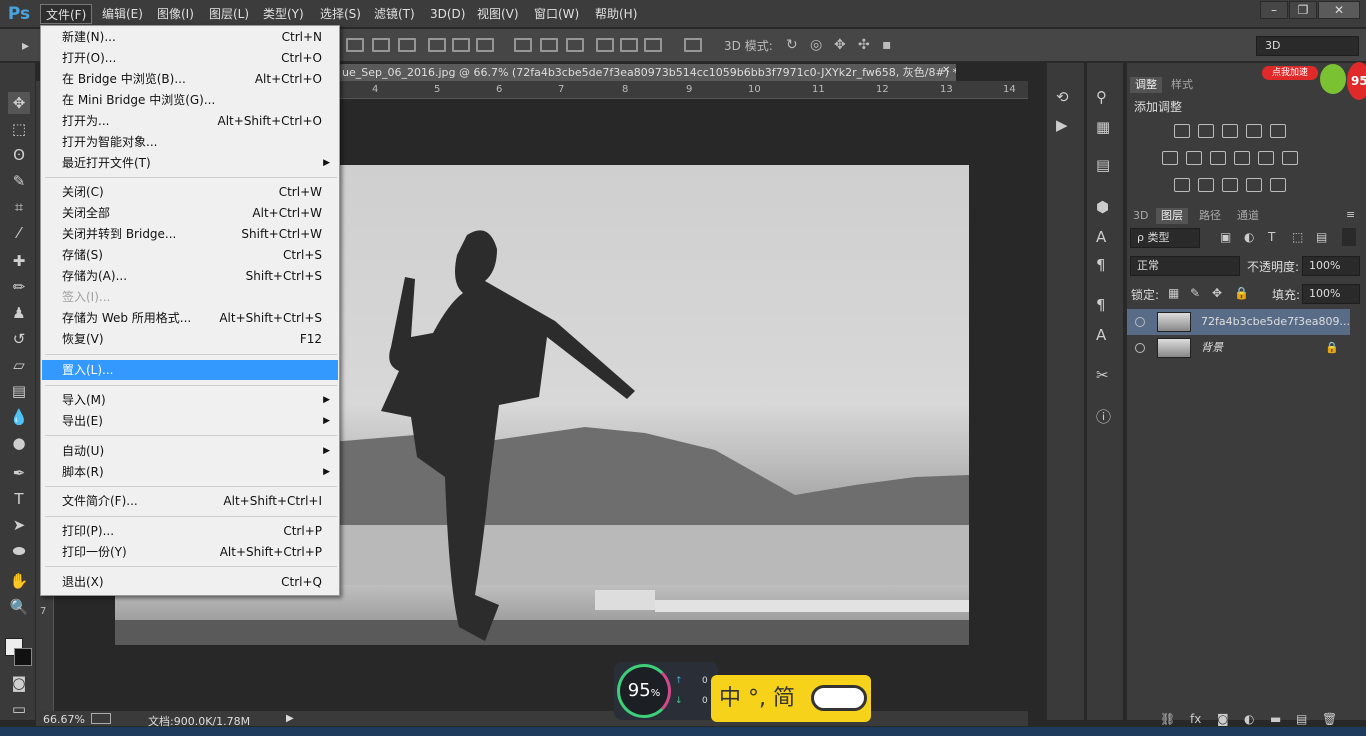 The width and height of the screenshot is (1366, 736). What do you see at coordinates (1217, 293) in the screenshot?
I see `lock-position-icon: ✥` at bounding box center [1217, 293].